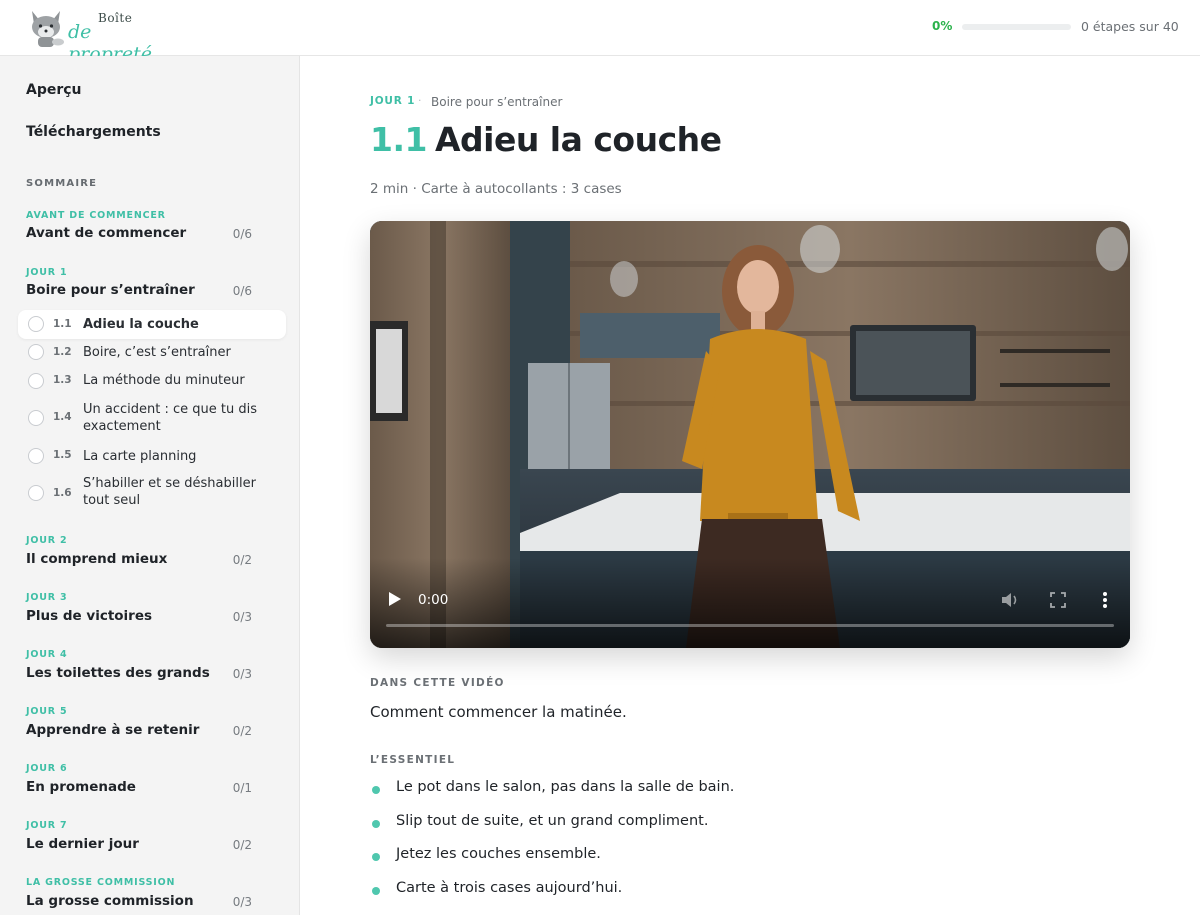  I want to click on lesson-number-heading: 1.1, so click(398, 139).